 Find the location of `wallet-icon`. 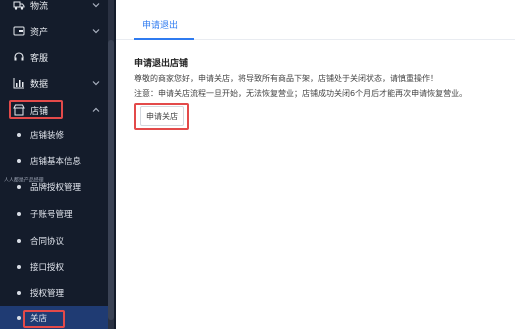

wallet-icon is located at coordinates (19, 31).